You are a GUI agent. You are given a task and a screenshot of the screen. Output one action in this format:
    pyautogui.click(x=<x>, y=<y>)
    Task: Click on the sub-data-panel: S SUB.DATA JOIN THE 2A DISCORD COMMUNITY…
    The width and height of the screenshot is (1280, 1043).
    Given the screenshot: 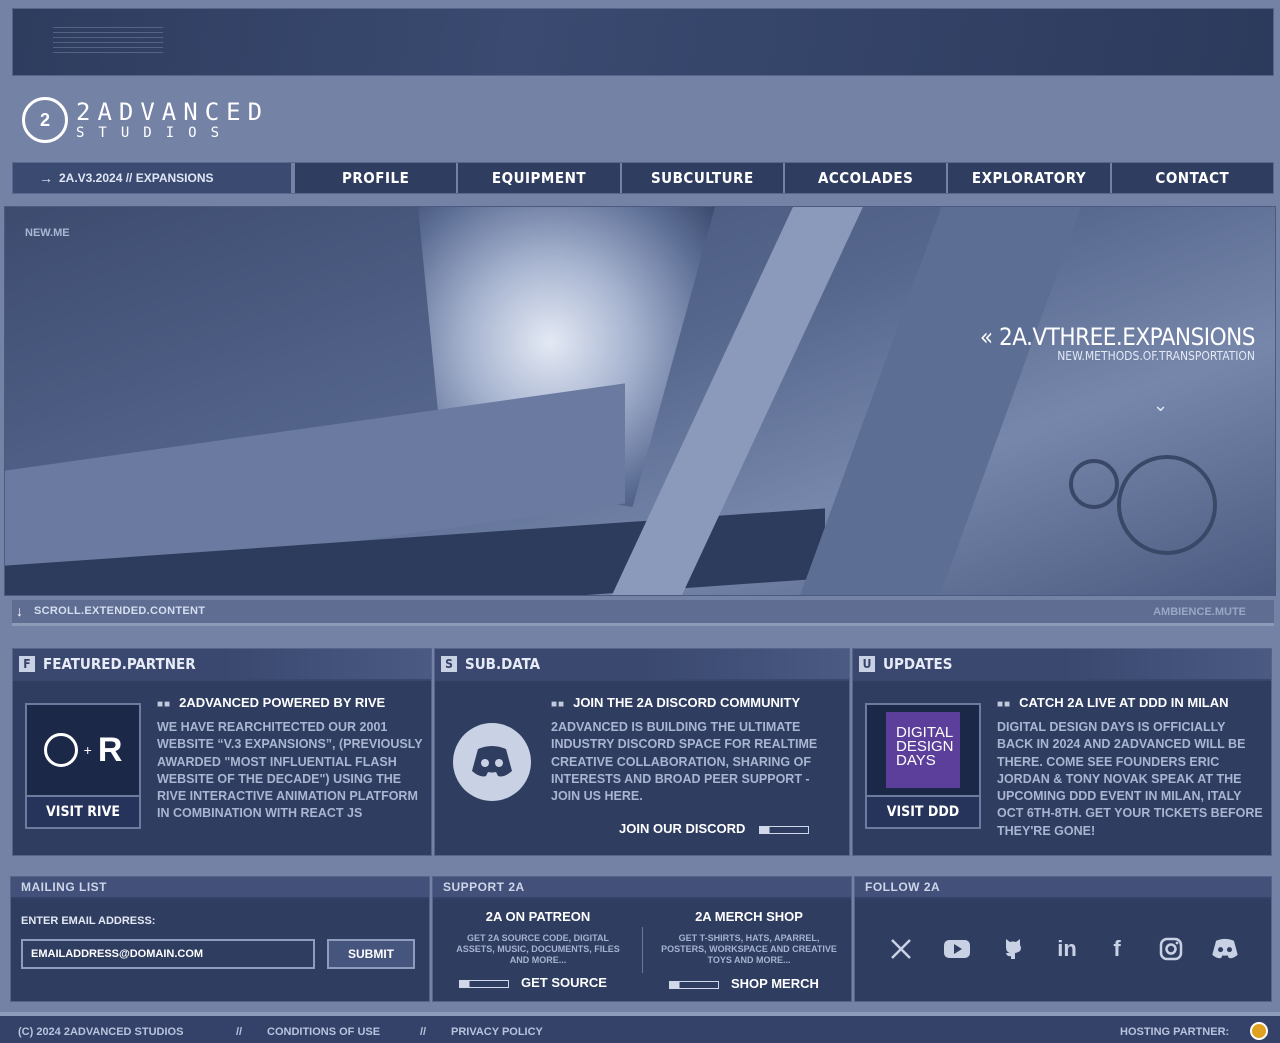 What is the action you would take?
    pyautogui.click(x=642, y=752)
    